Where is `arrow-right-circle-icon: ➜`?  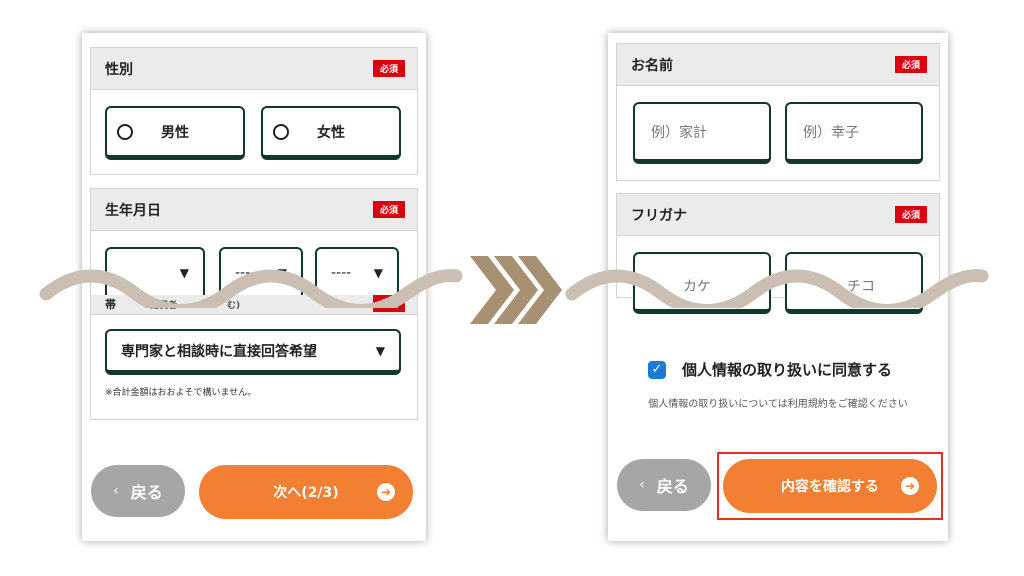 arrow-right-circle-icon: ➜ is located at coordinates (386, 492).